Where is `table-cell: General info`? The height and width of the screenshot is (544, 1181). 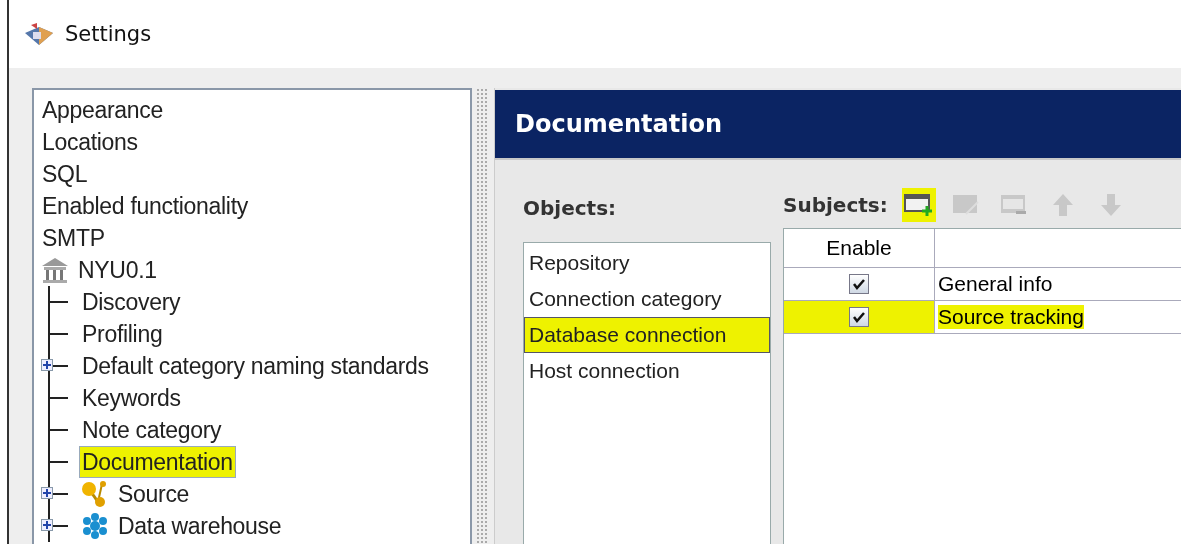
table-cell: General info is located at coordinates (995, 284).